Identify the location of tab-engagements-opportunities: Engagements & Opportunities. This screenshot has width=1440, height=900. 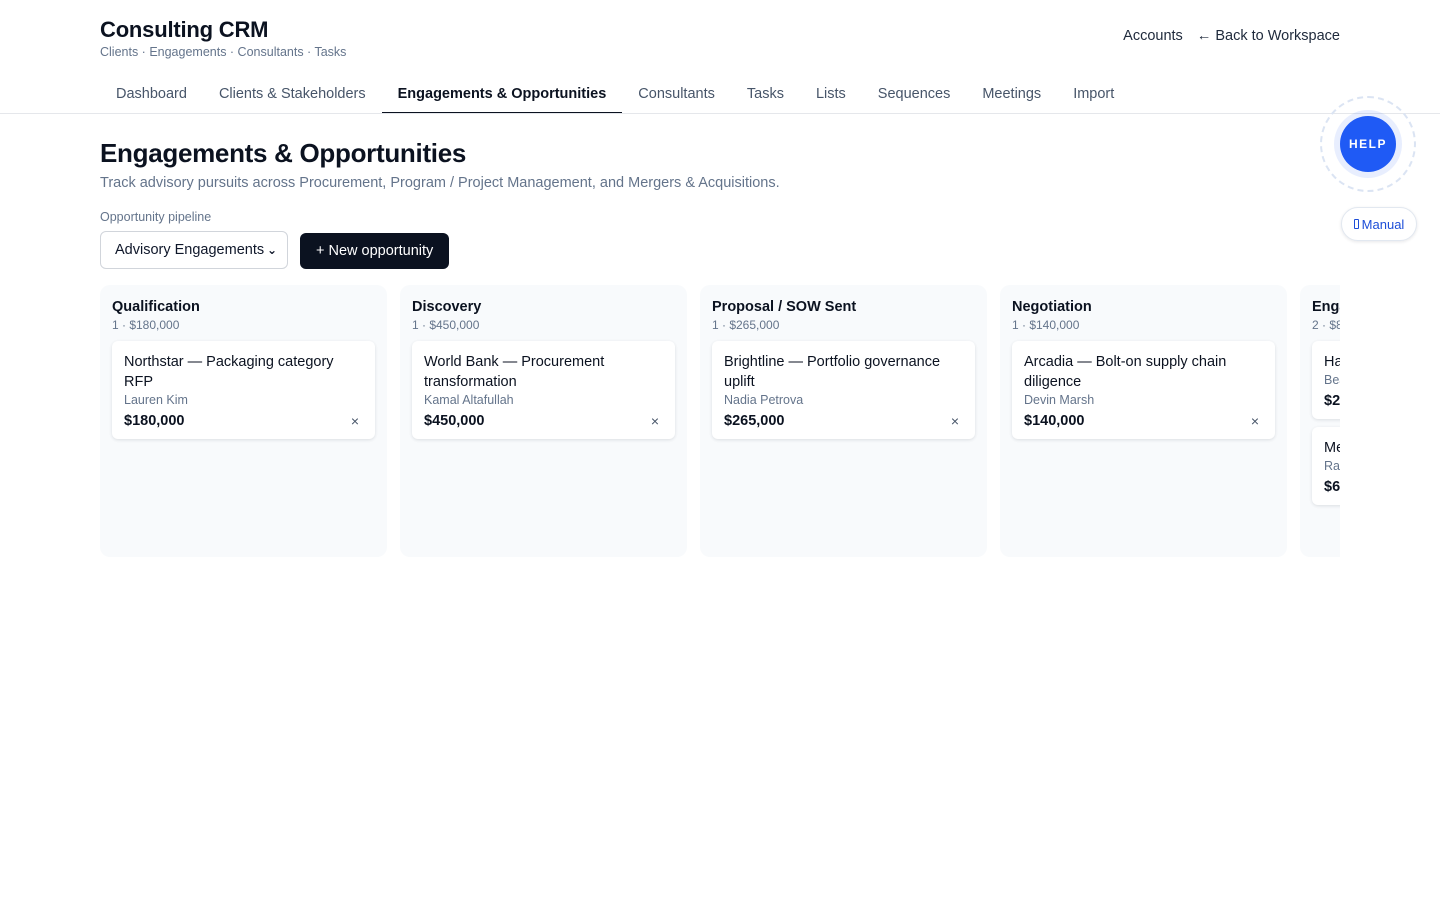
(502, 96).